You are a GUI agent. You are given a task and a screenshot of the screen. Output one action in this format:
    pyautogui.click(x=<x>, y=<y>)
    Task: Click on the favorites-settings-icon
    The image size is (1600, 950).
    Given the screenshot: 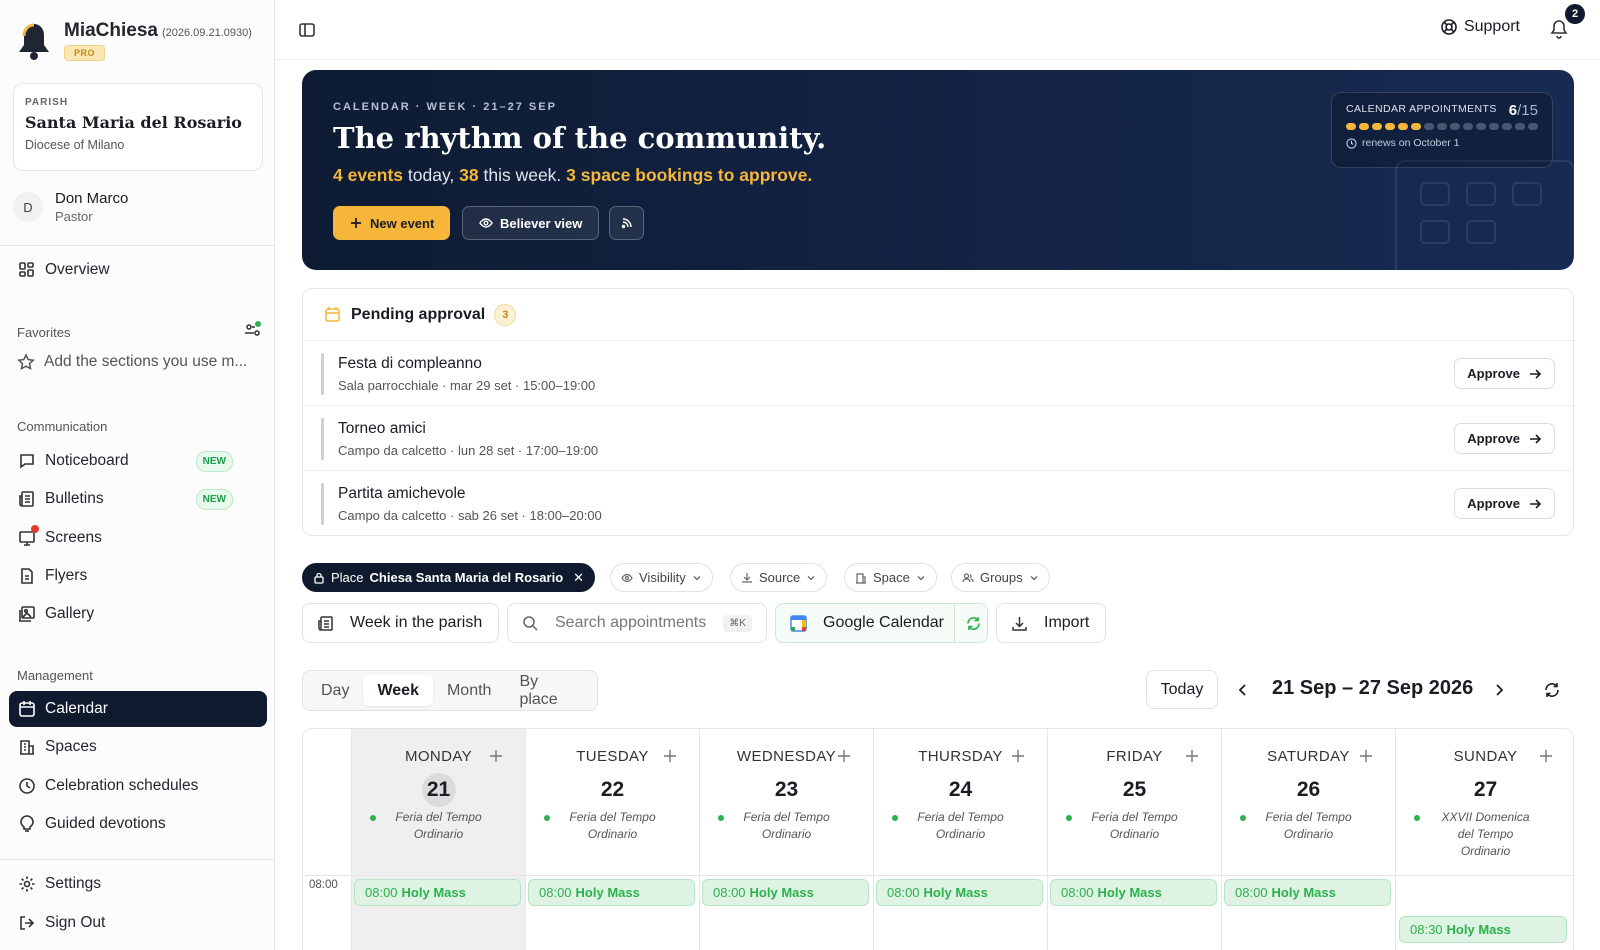 What is the action you would take?
    pyautogui.click(x=252, y=330)
    